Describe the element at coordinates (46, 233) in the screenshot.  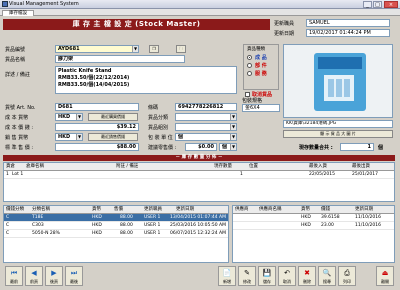
I see `cell: 5050-N 28%` at that location.